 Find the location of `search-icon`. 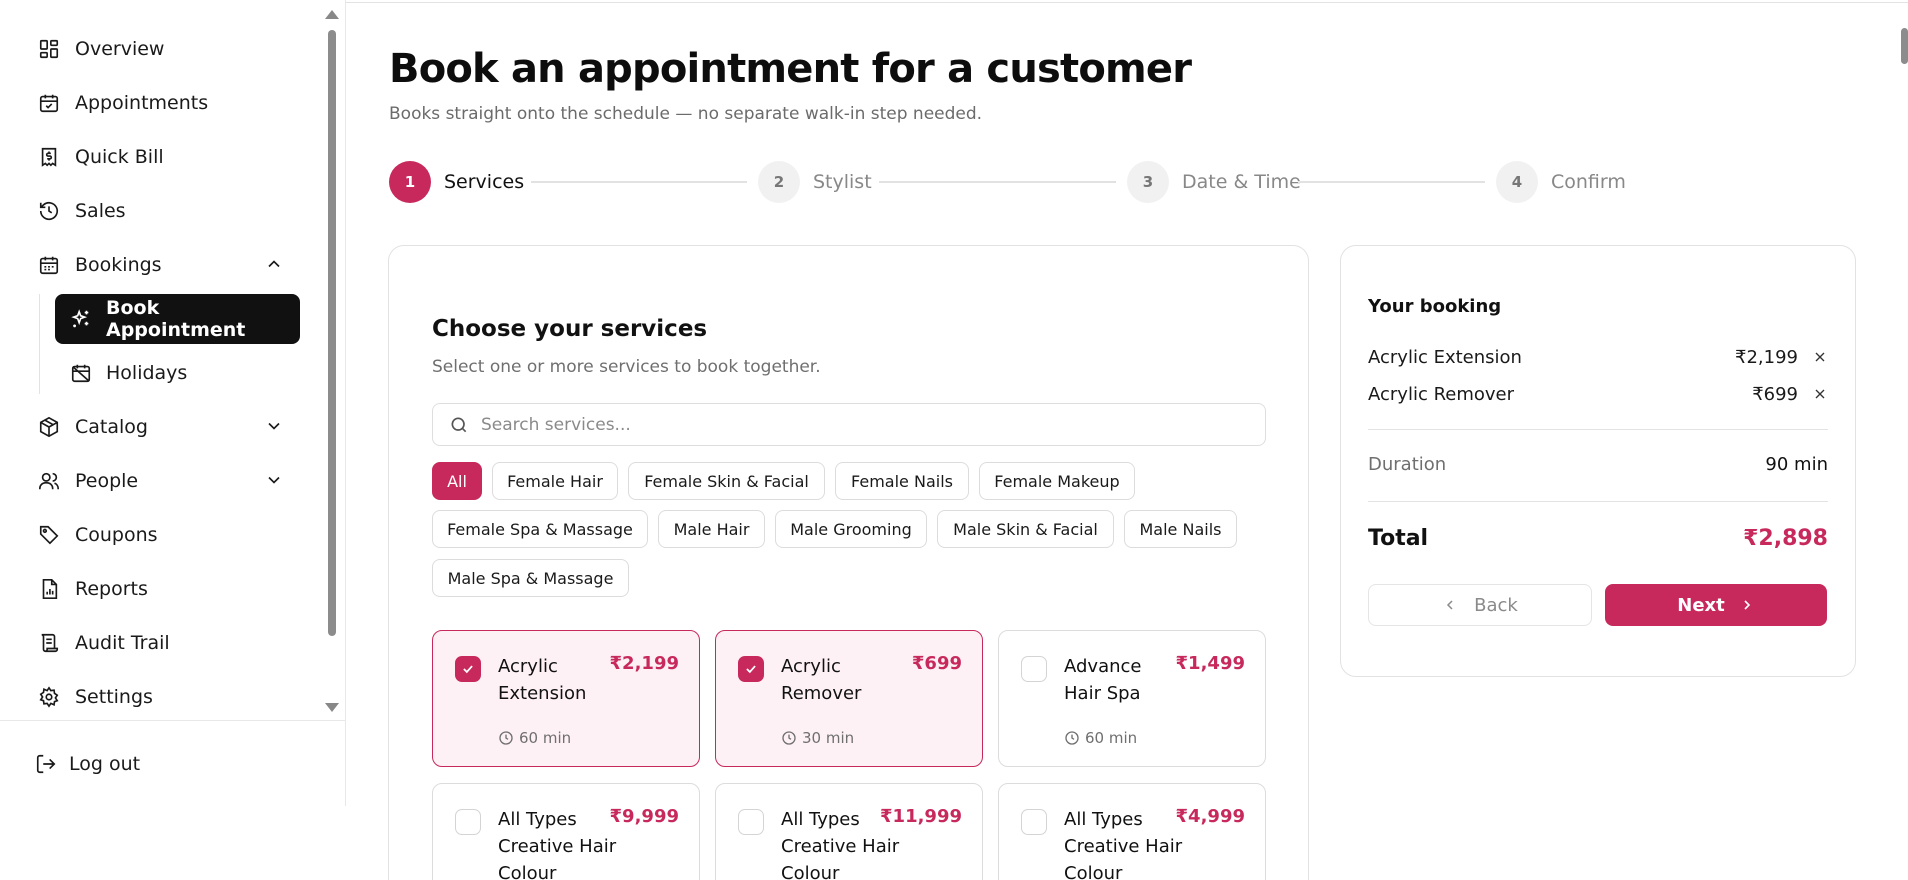

search-icon is located at coordinates (459, 425).